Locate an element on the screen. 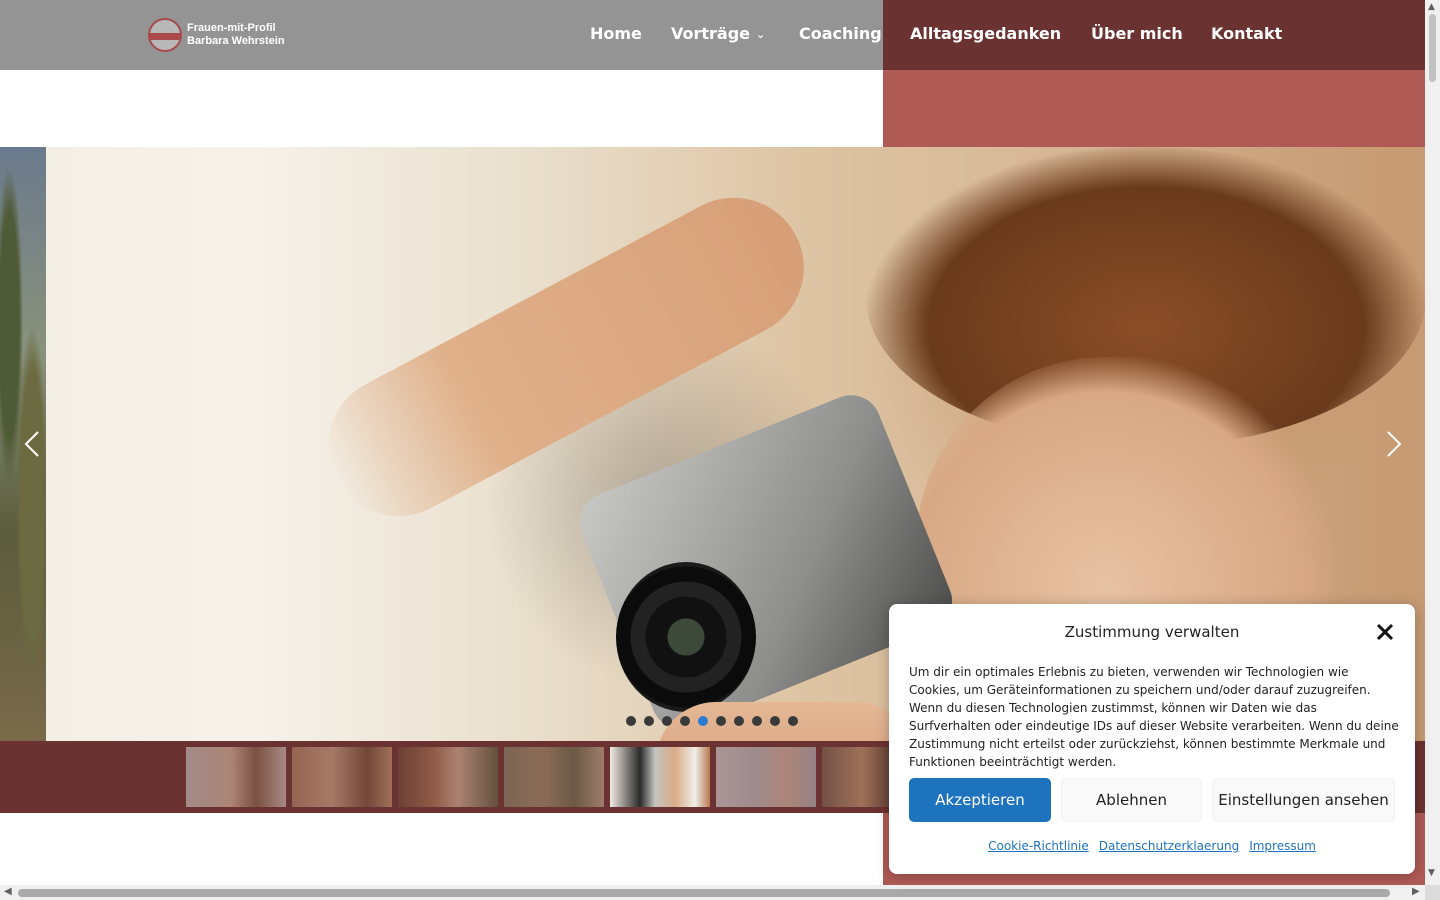  privacy-policy-link: Datenschutzerklaerung is located at coordinates (1169, 846).